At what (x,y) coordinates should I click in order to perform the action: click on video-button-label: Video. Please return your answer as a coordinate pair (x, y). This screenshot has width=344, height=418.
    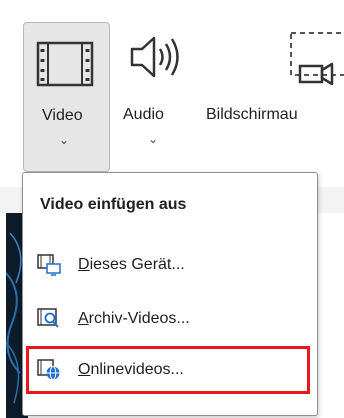
    Looking at the image, I should click on (62, 115).